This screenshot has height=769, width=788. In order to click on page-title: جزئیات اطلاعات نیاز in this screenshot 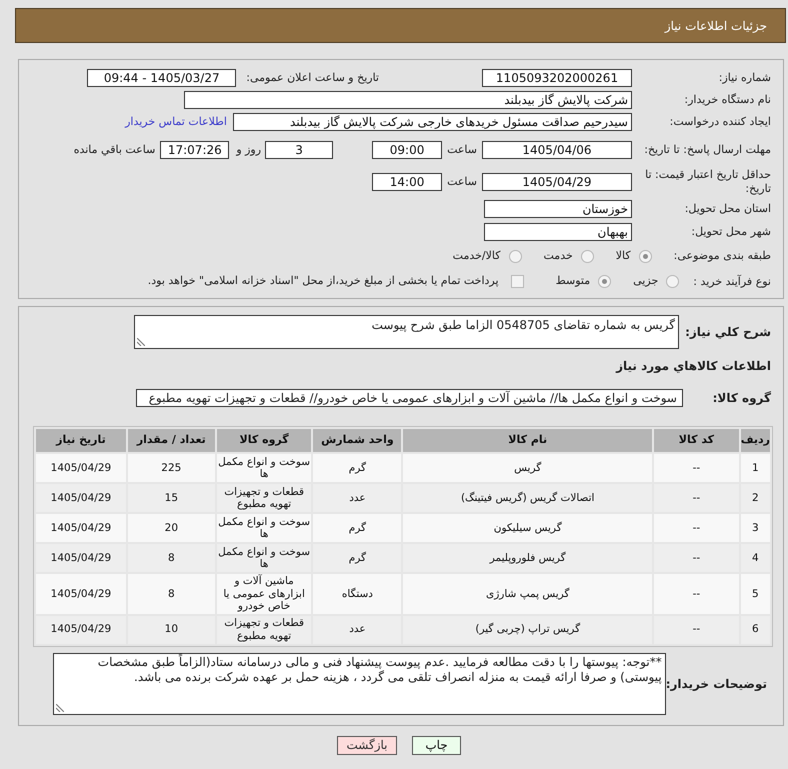, I will do `click(715, 26)`.